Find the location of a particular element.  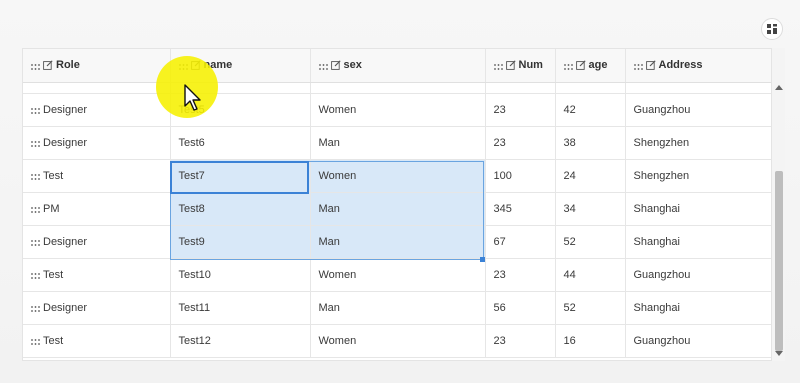

cell-name: Test12 is located at coordinates (240, 341).